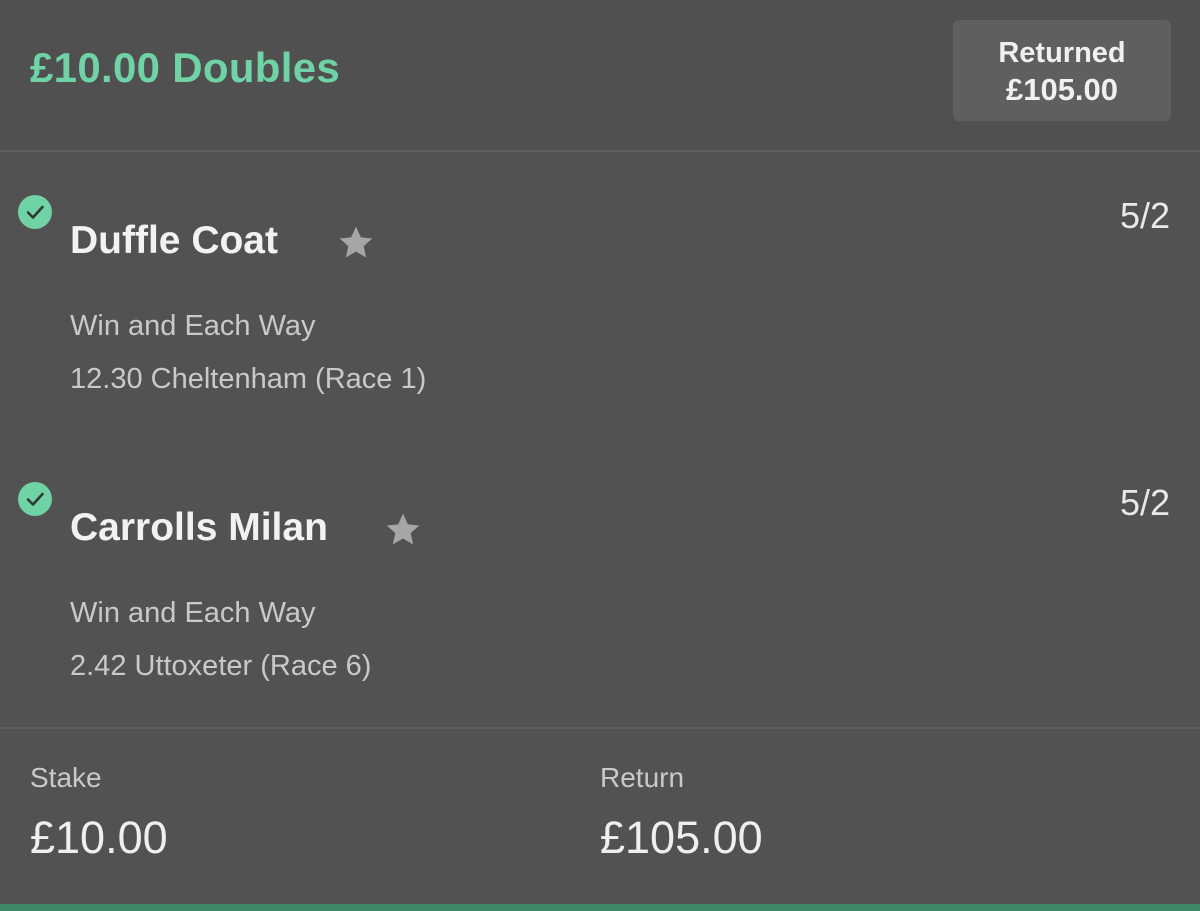  What do you see at coordinates (174, 240) in the screenshot?
I see `selection-name: Duffle Coat` at bounding box center [174, 240].